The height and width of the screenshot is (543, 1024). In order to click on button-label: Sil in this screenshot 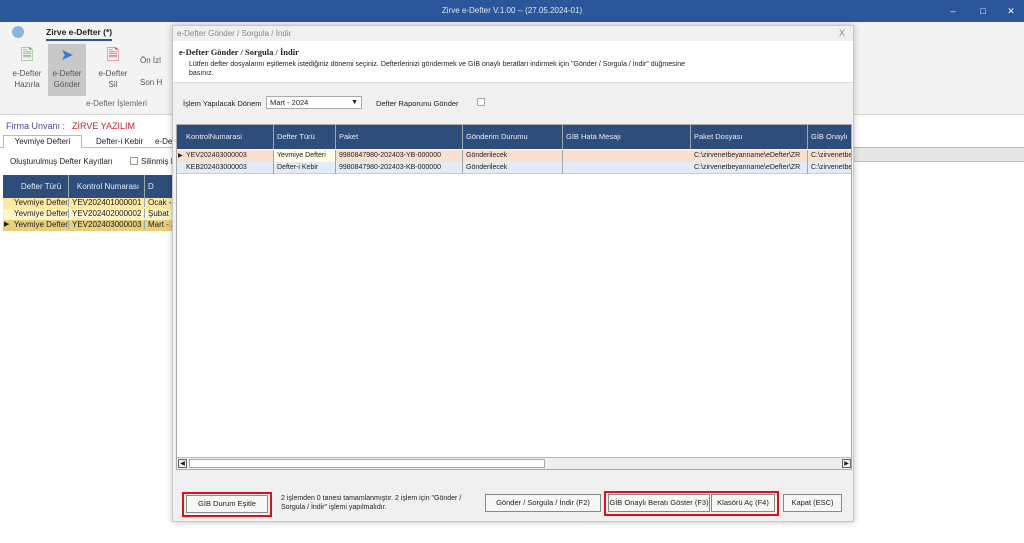, I will do `click(113, 84)`.